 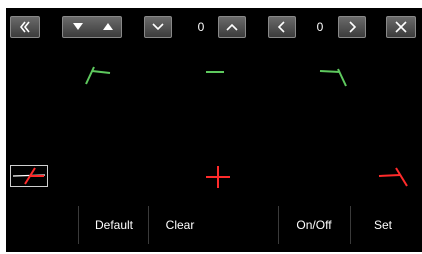 I want to click on chevron-right-button, so click(x=352, y=27).